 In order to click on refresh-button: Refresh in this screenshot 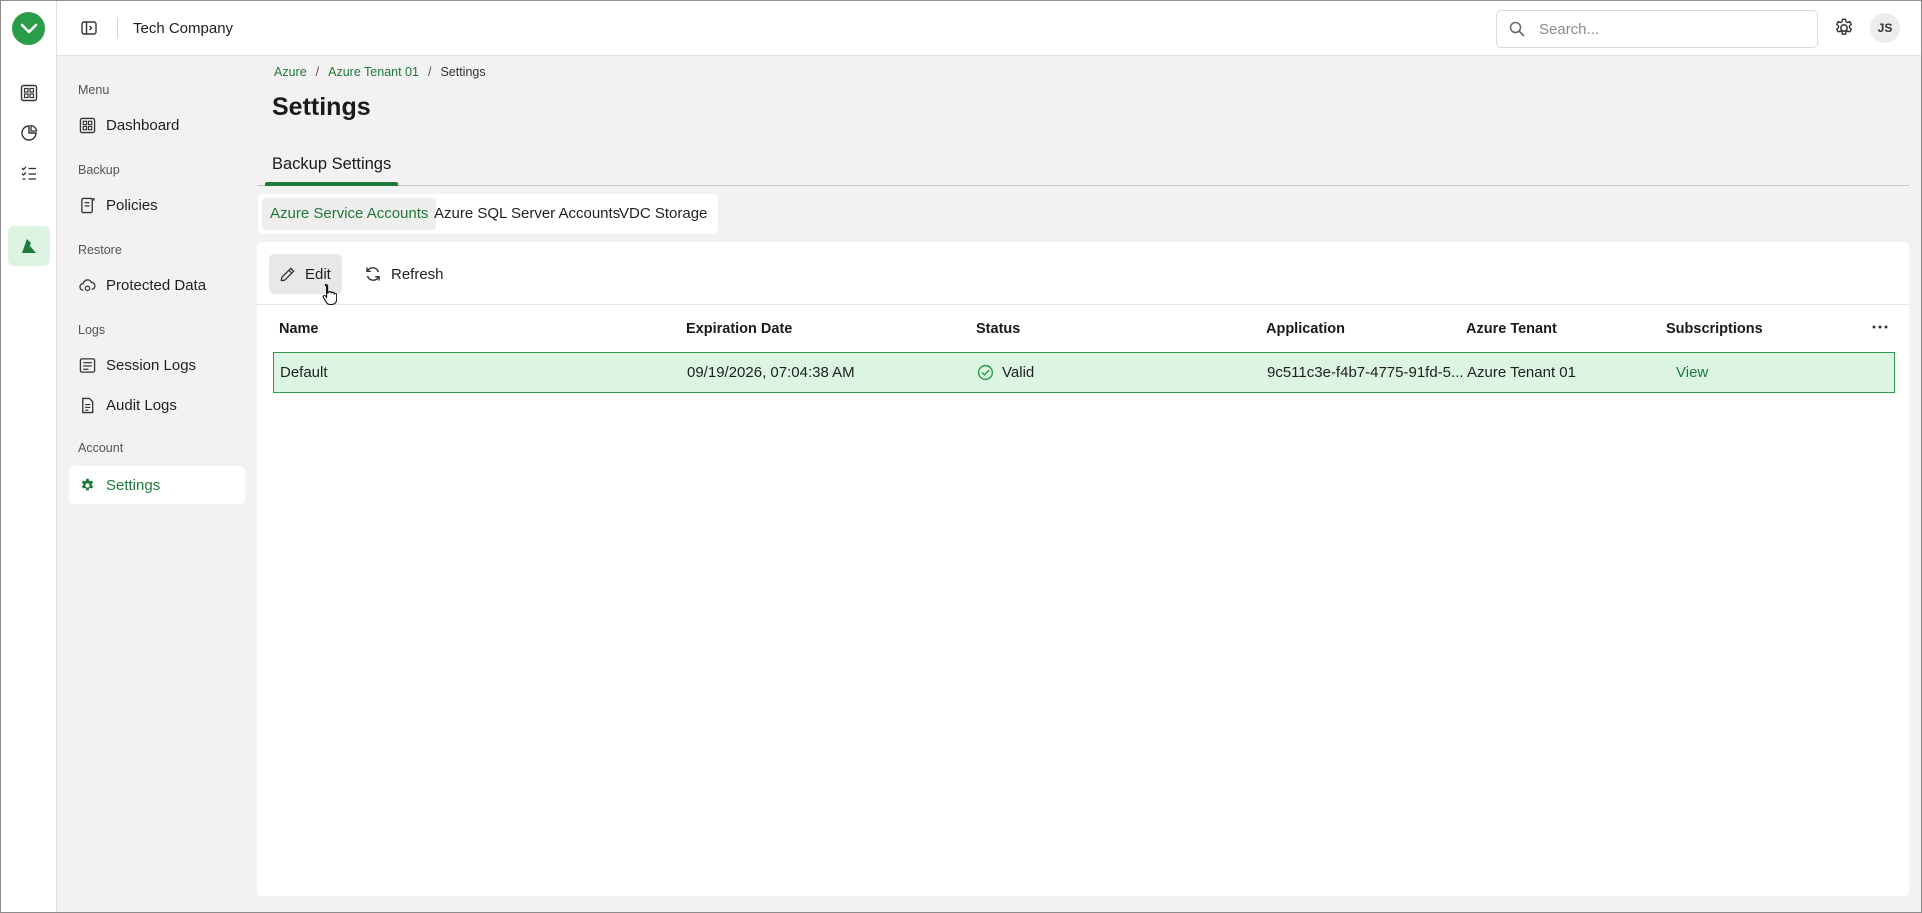, I will do `click(401, 274)`.